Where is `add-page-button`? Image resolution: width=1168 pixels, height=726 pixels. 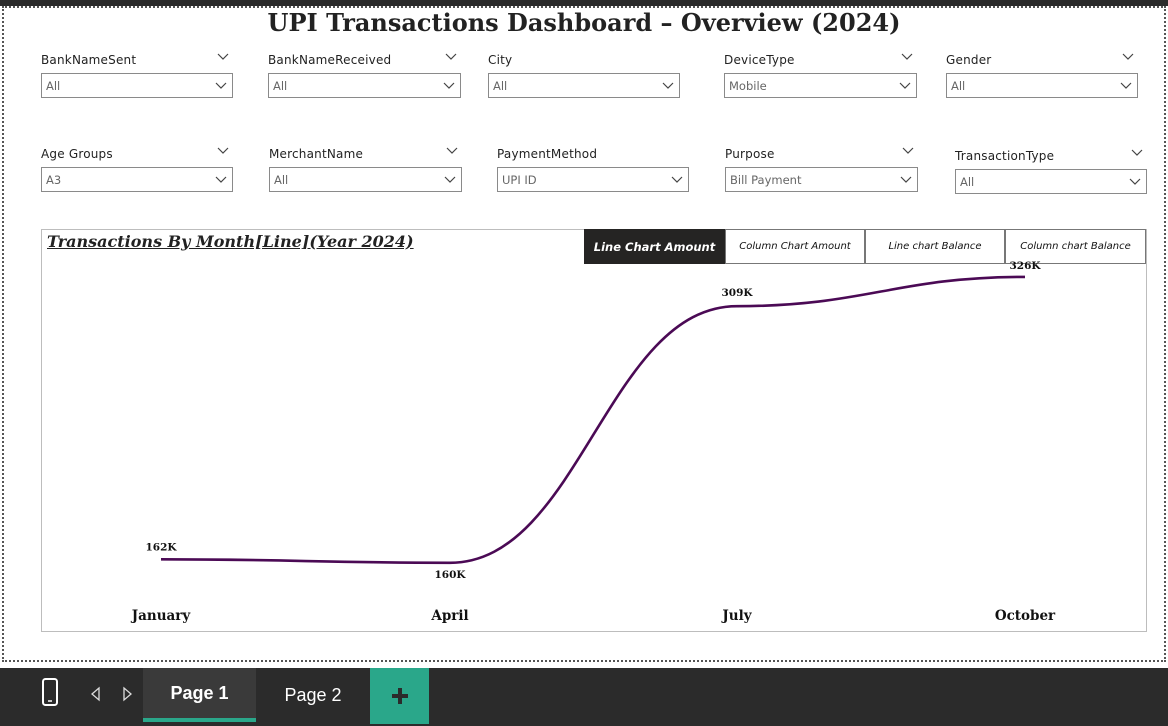
add-page-button is located at coordinates (399, 696).